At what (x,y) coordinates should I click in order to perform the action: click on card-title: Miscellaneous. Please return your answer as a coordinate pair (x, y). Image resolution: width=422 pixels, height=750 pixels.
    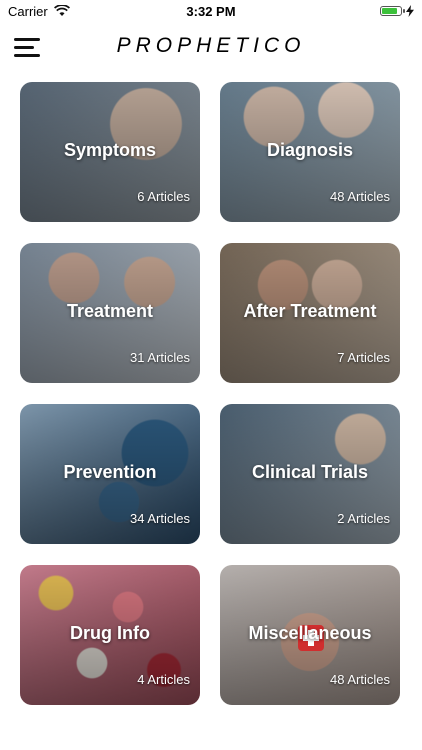
    Looking at the image, I should click on (310, 633).